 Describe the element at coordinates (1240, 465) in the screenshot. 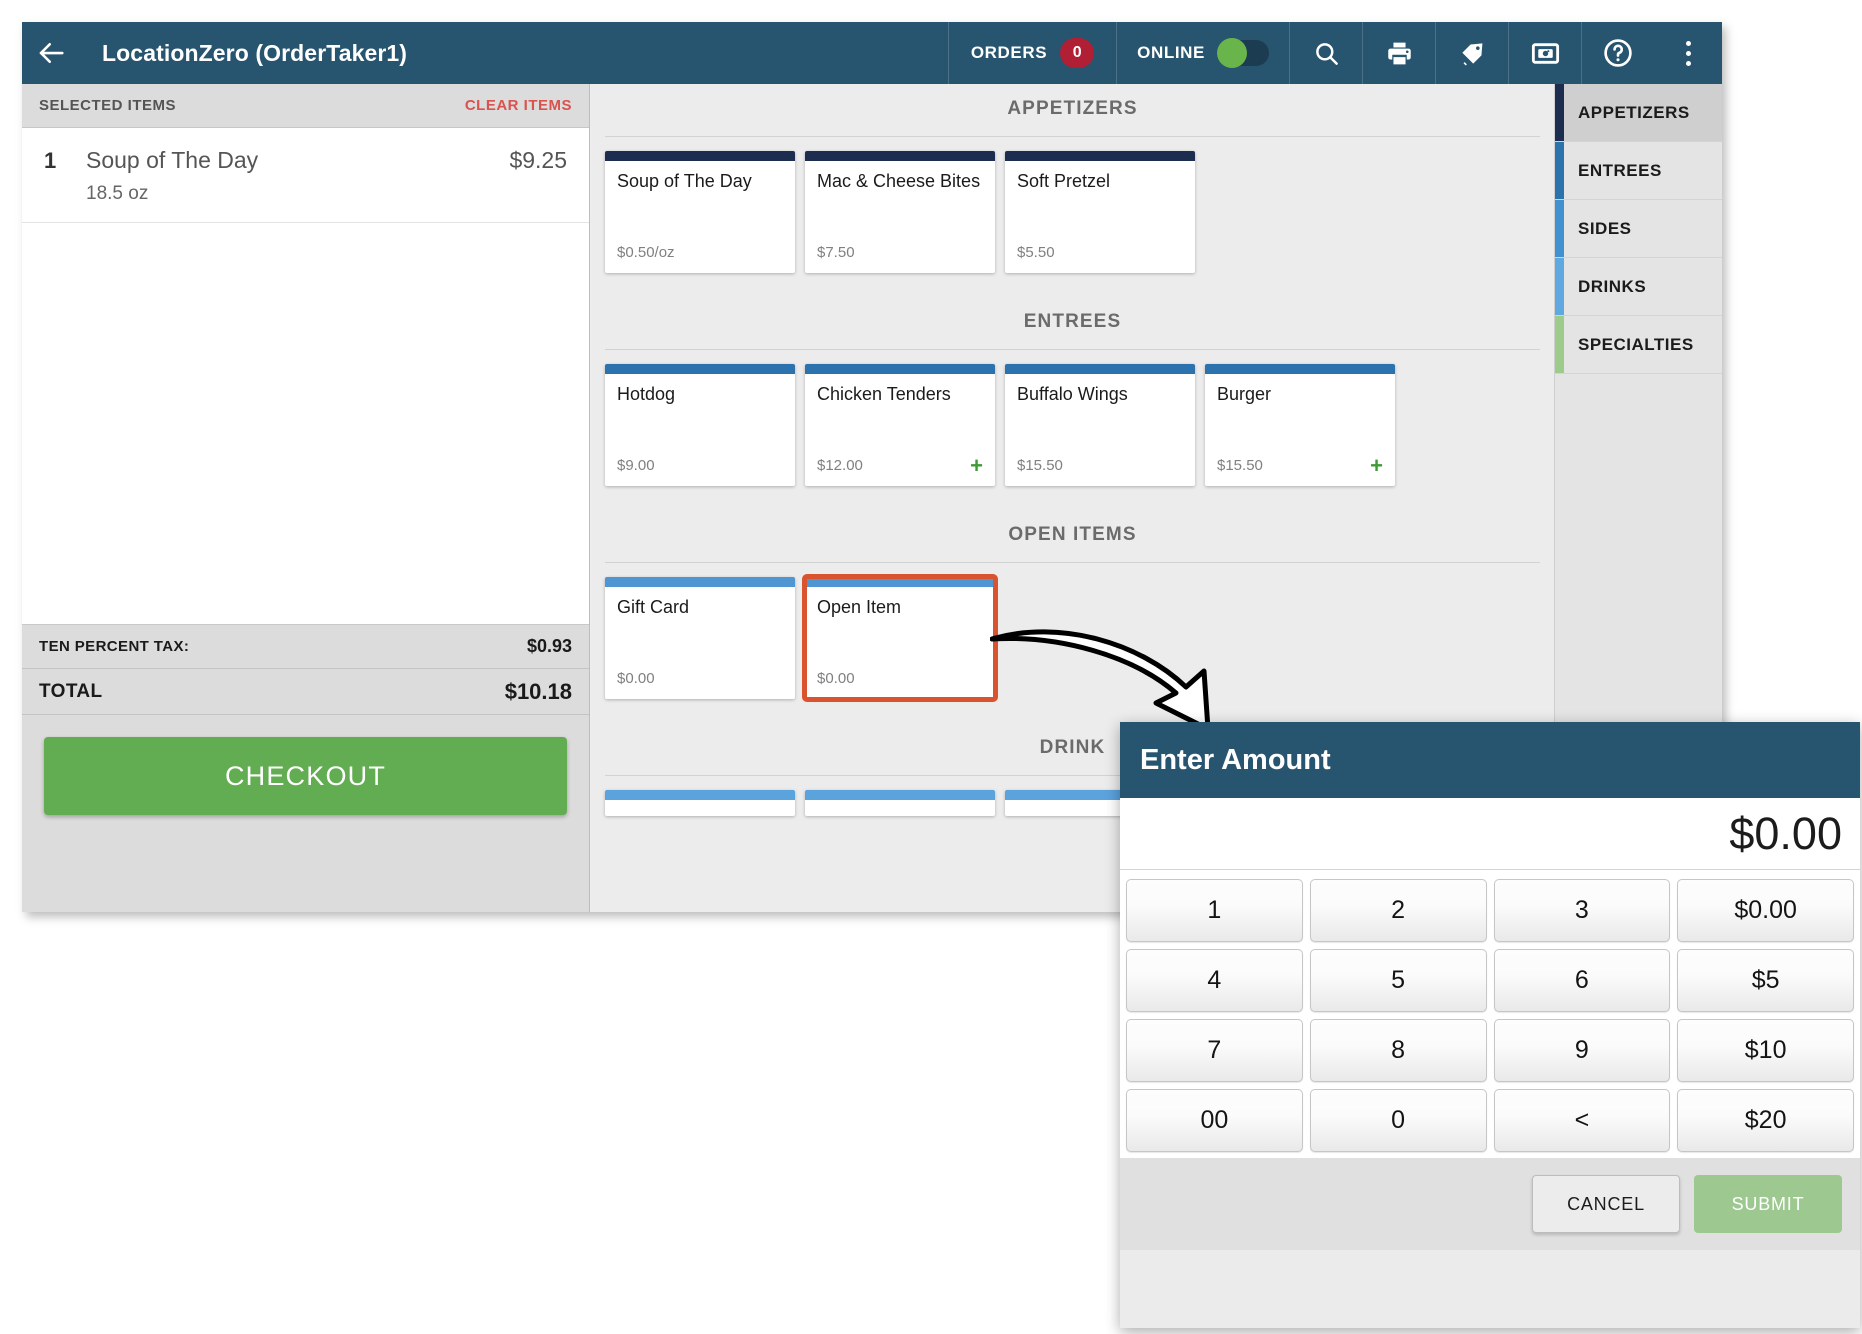

I see `product-price: $15.50` at that location.